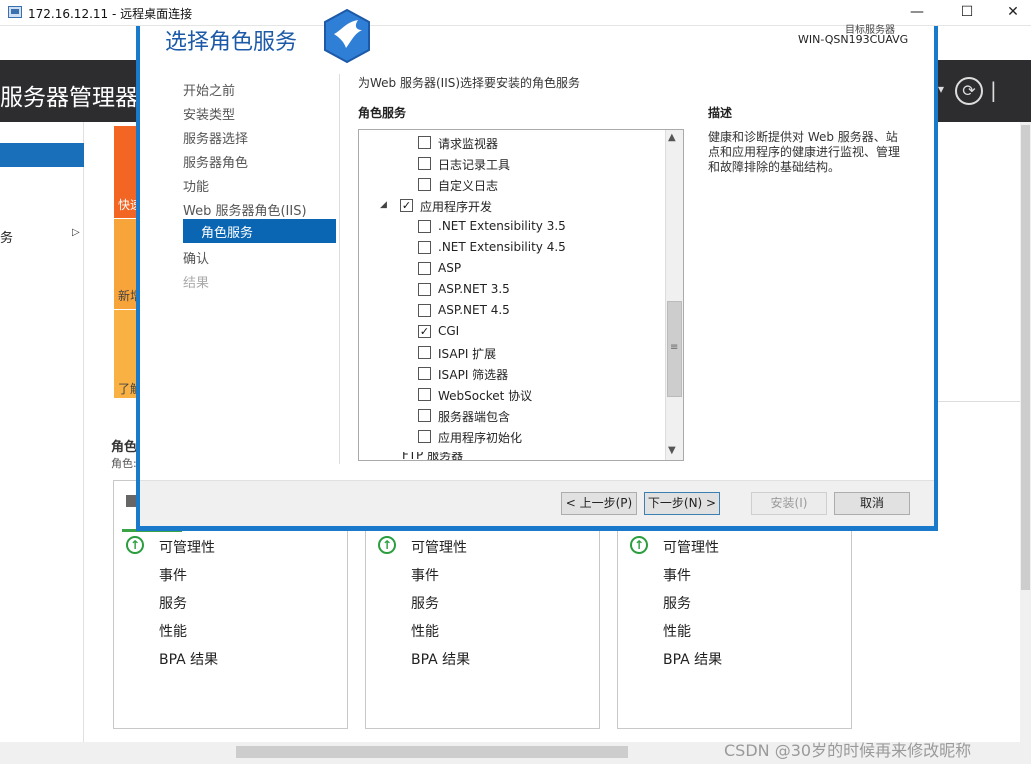 This screenshot has width=1031, height=764. I want to click on sidebar-item-selected, so click(42, 155).